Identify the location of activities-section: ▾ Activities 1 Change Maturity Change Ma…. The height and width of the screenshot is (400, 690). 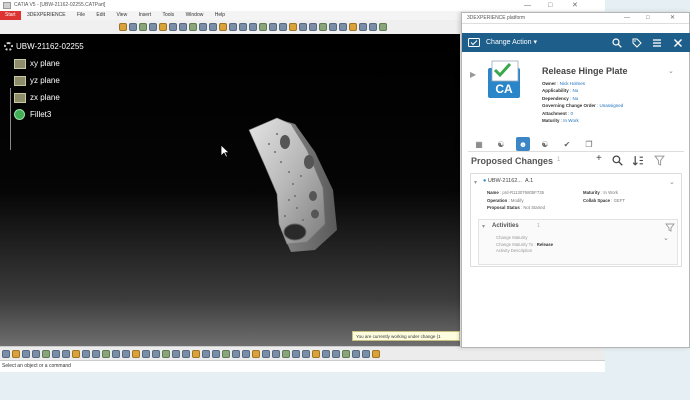
(578, 242).